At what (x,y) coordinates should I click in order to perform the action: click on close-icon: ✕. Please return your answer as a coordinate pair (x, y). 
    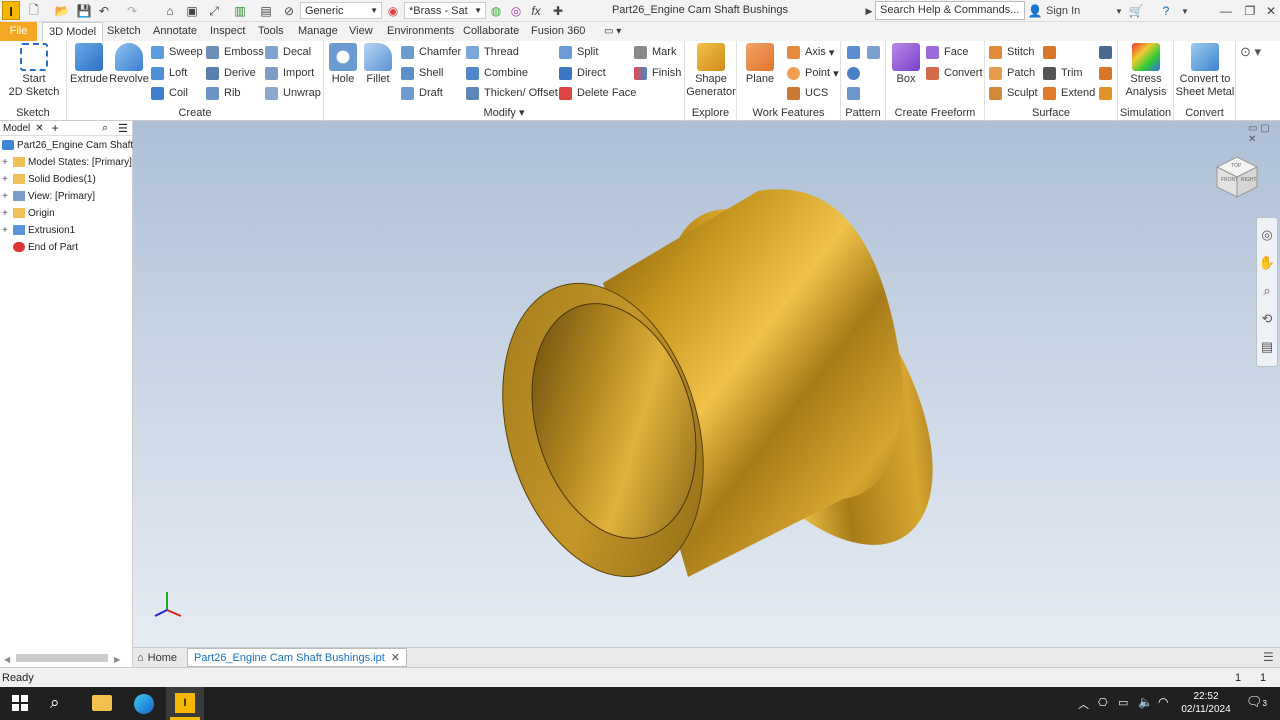
    Looking at the image, I should click on (1271, 11).